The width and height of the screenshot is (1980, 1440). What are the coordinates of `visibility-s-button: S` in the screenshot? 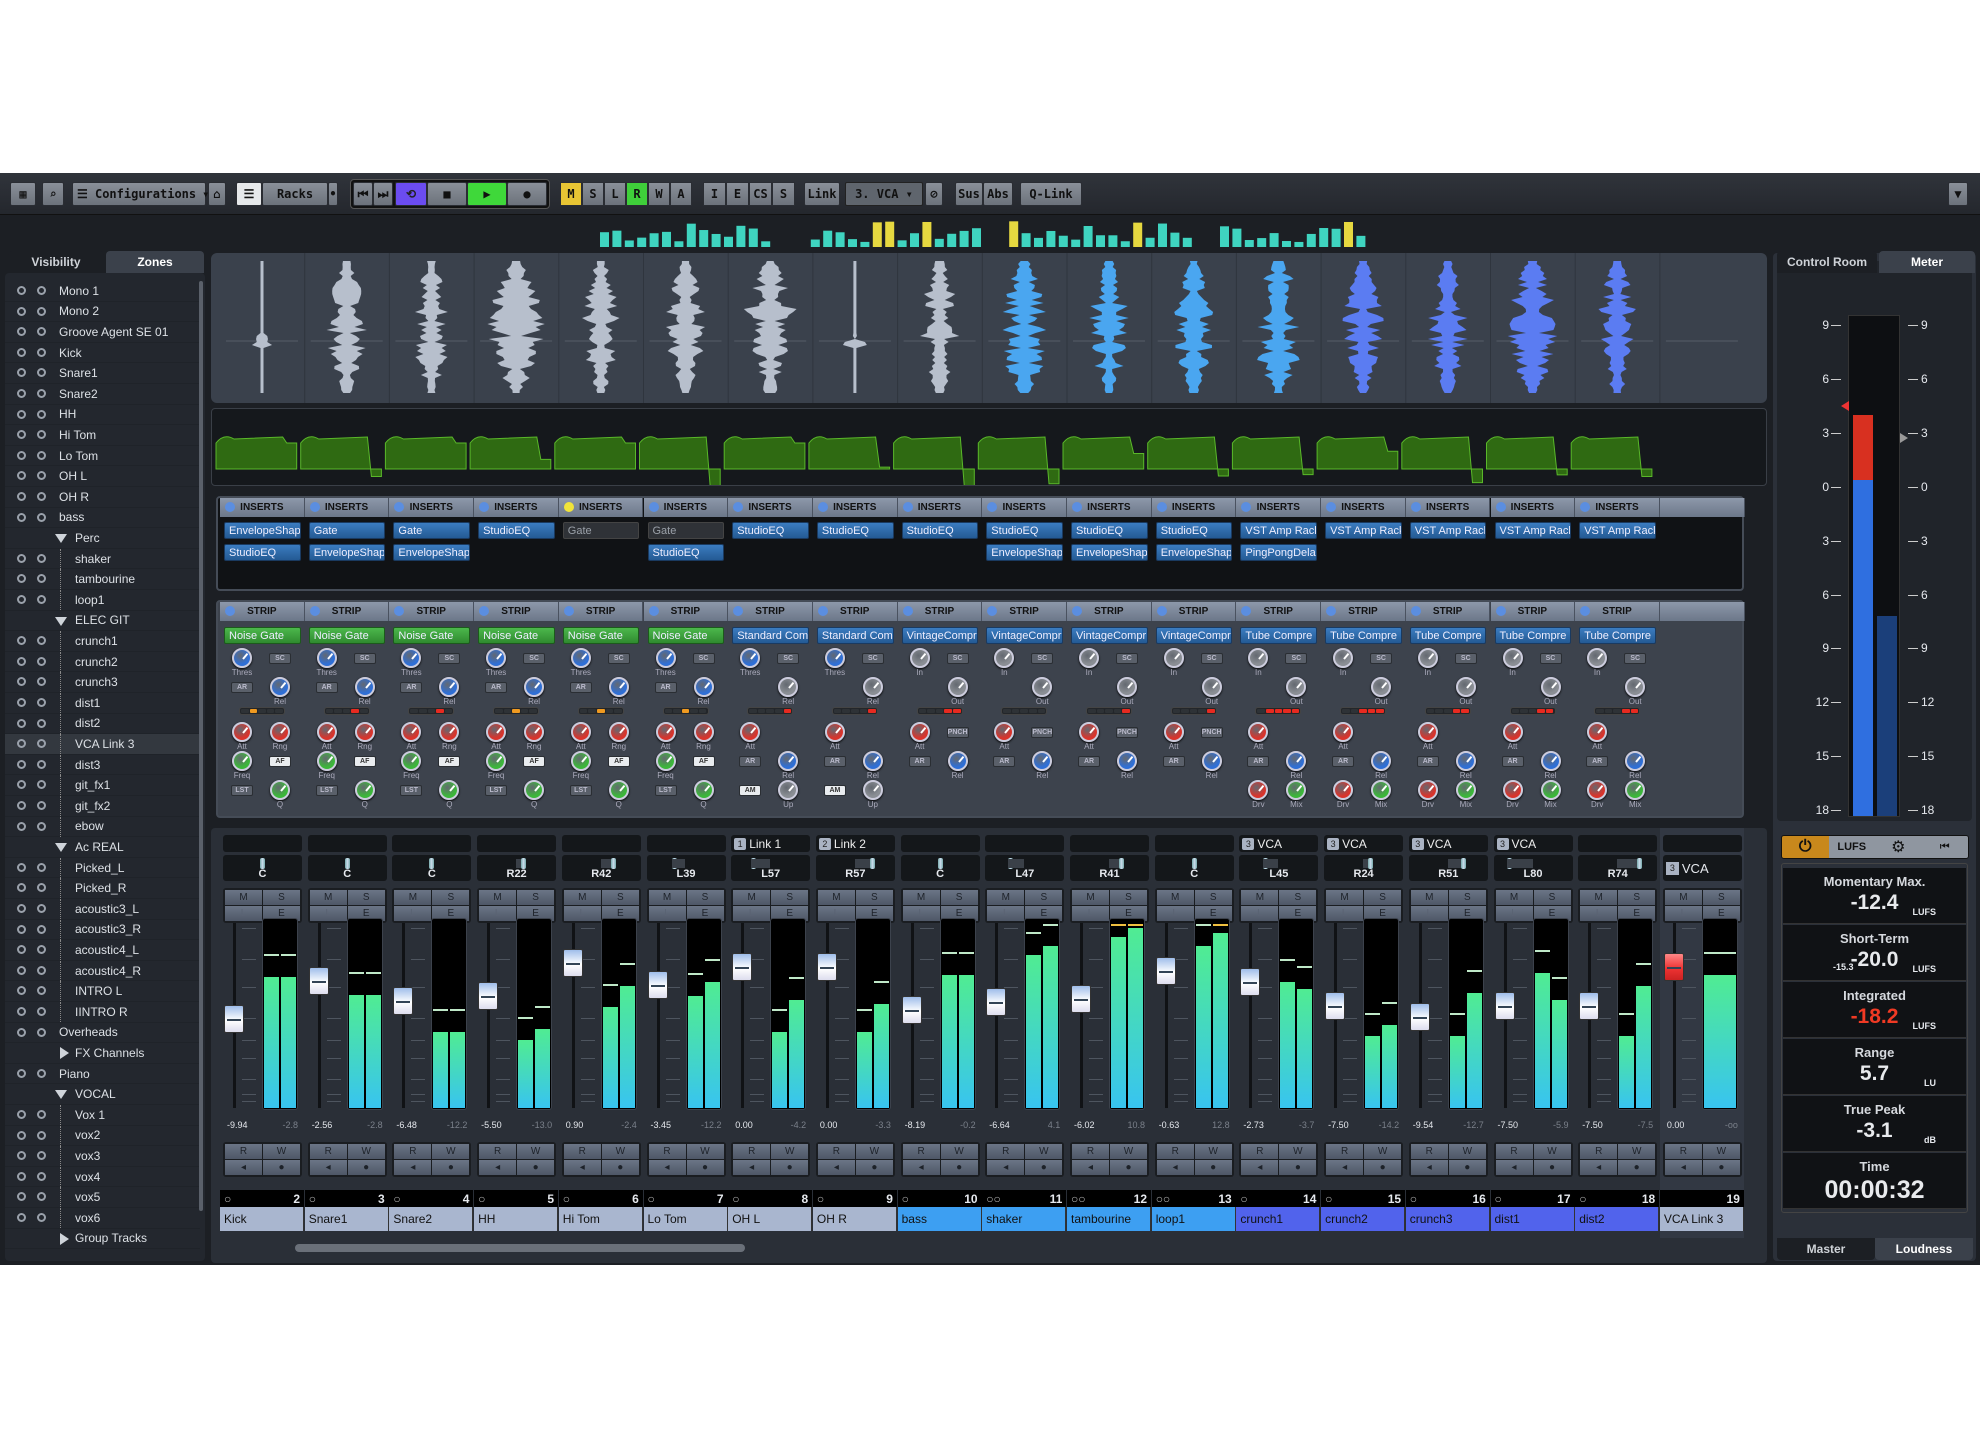 It's located at (783, 194).